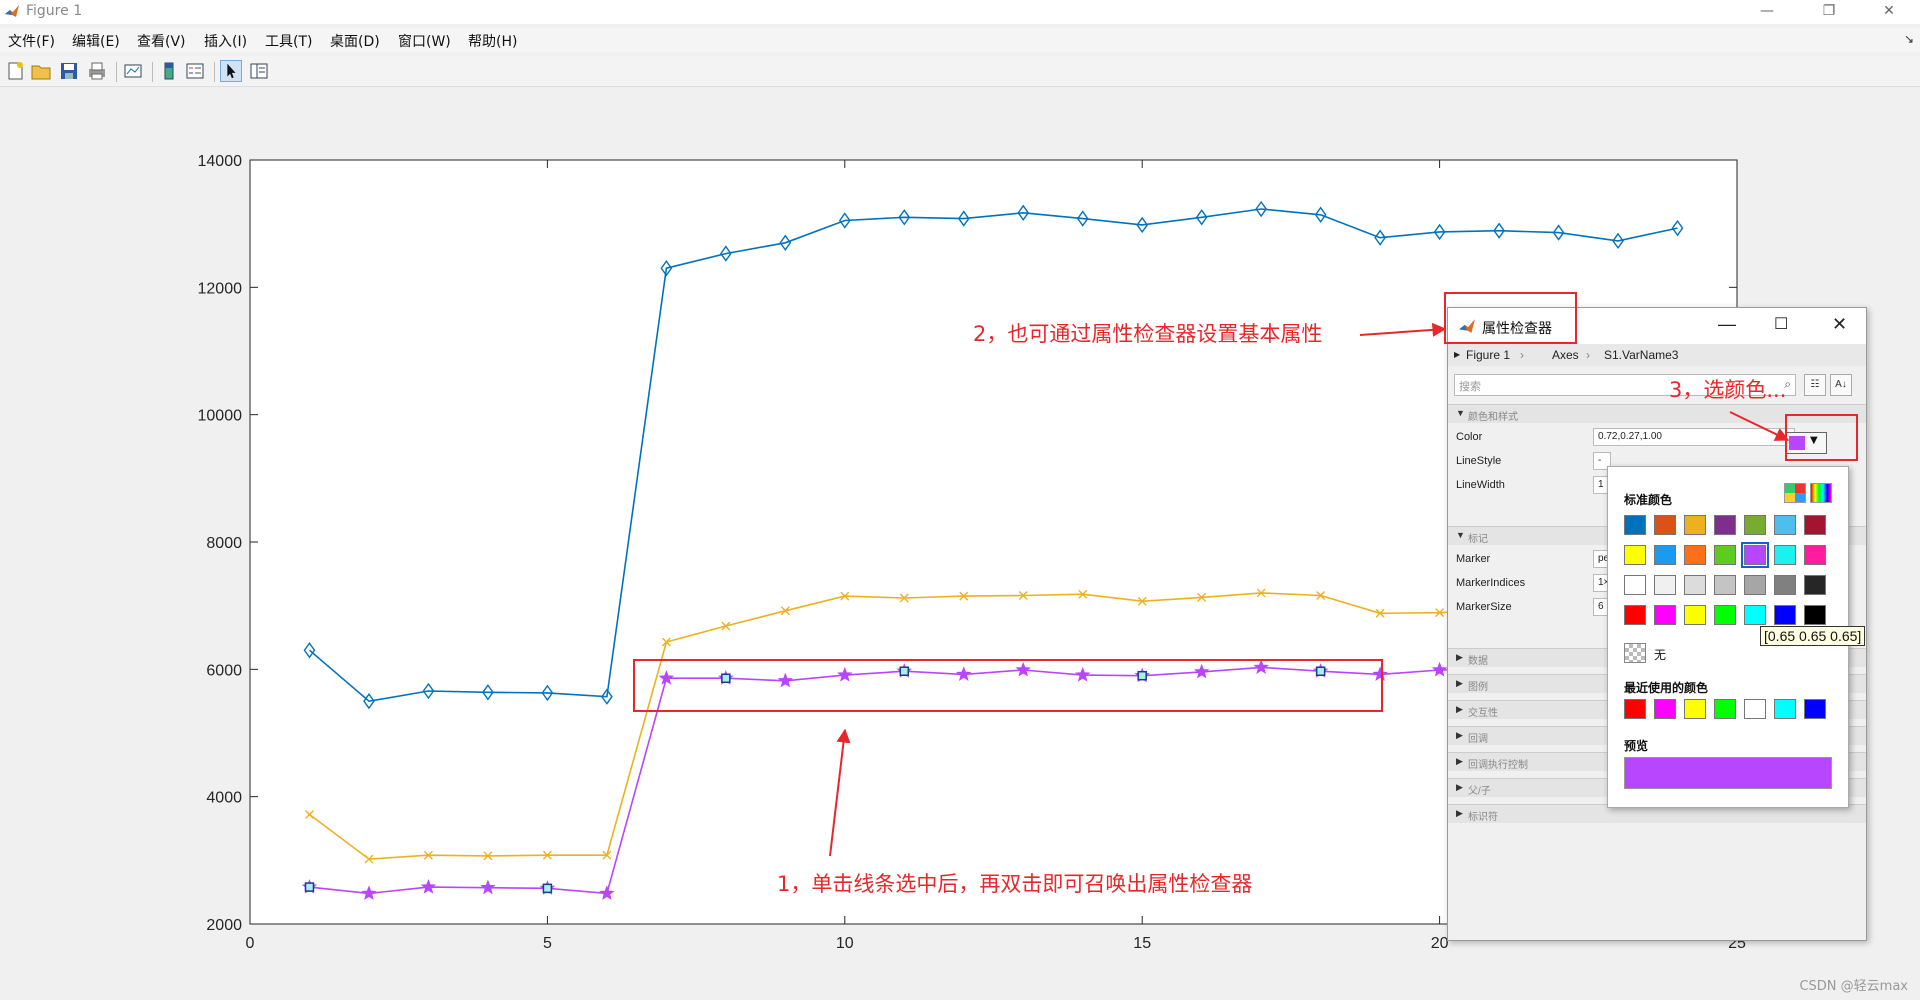 The width and height of the screenshot is (1920, 1000). Describe the element at coordinates (1839, 324) in the screenshot. I see `close-icon: ✕` at that location.